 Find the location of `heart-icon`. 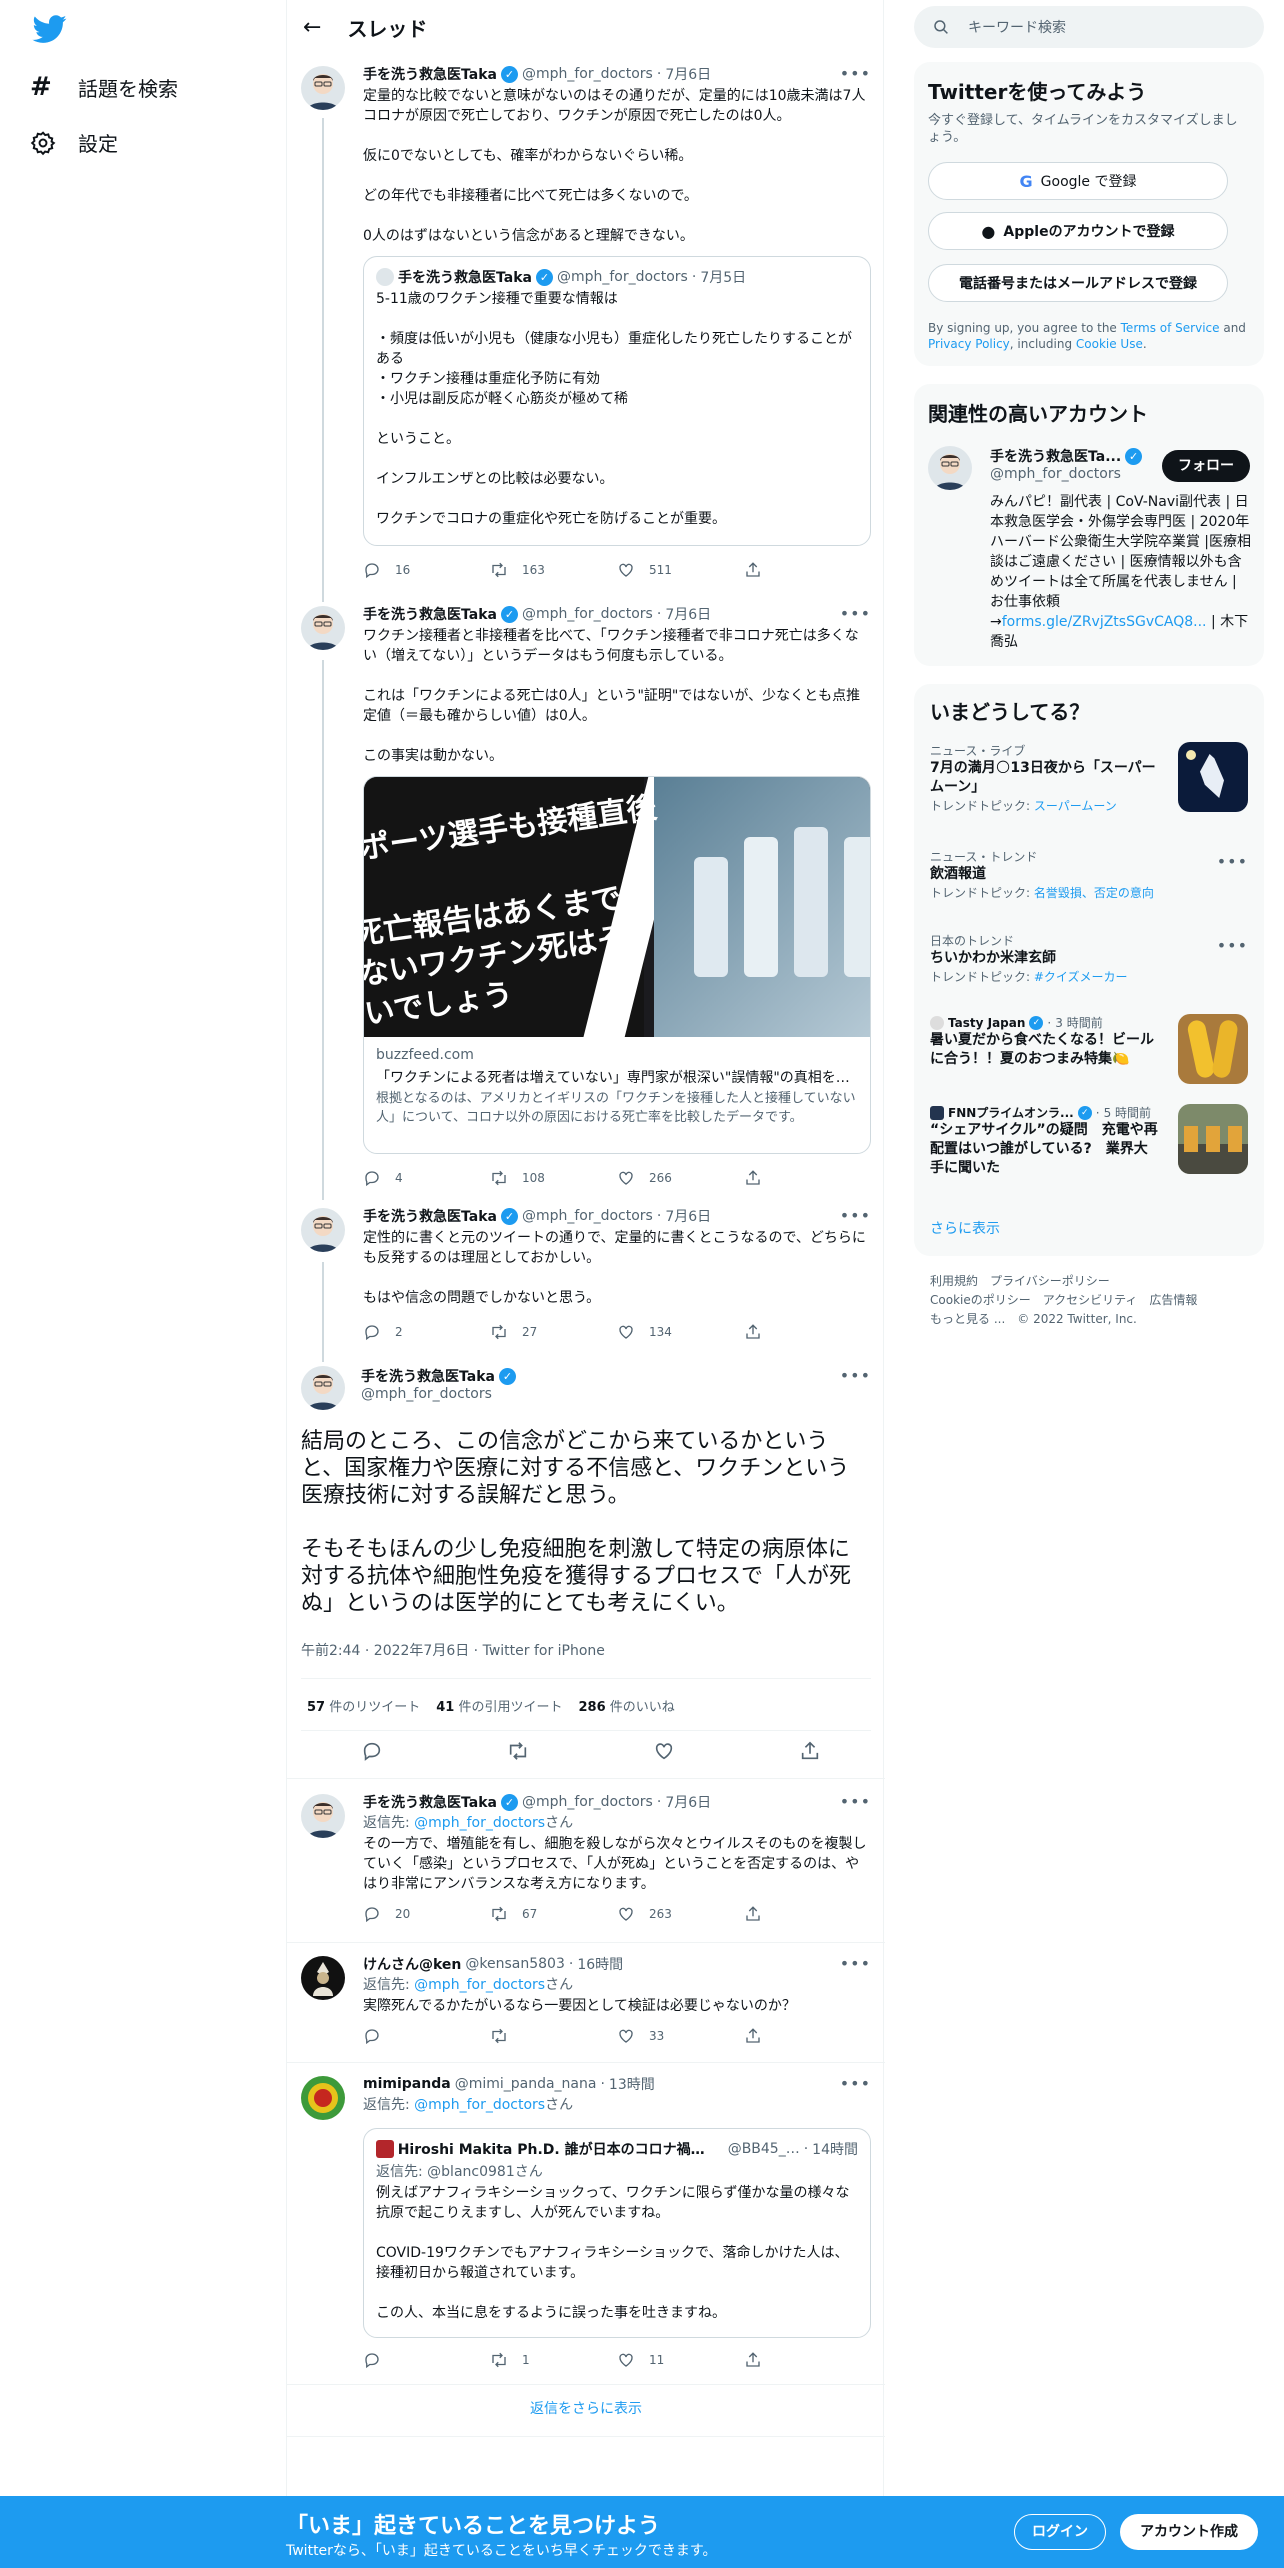

heart-icon is located at coordinates (664, 1751).